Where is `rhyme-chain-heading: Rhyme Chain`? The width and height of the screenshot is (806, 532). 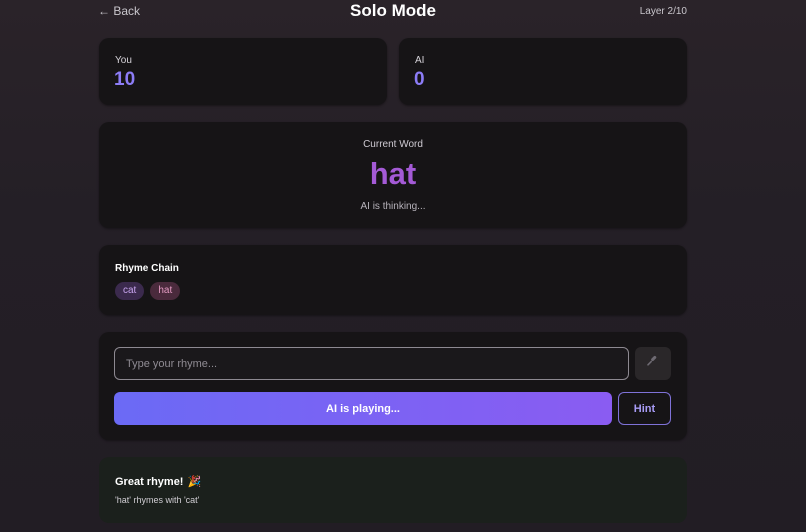
rhyme-chain-heading: Rhyme Chain is located at coordinates (147, 268).